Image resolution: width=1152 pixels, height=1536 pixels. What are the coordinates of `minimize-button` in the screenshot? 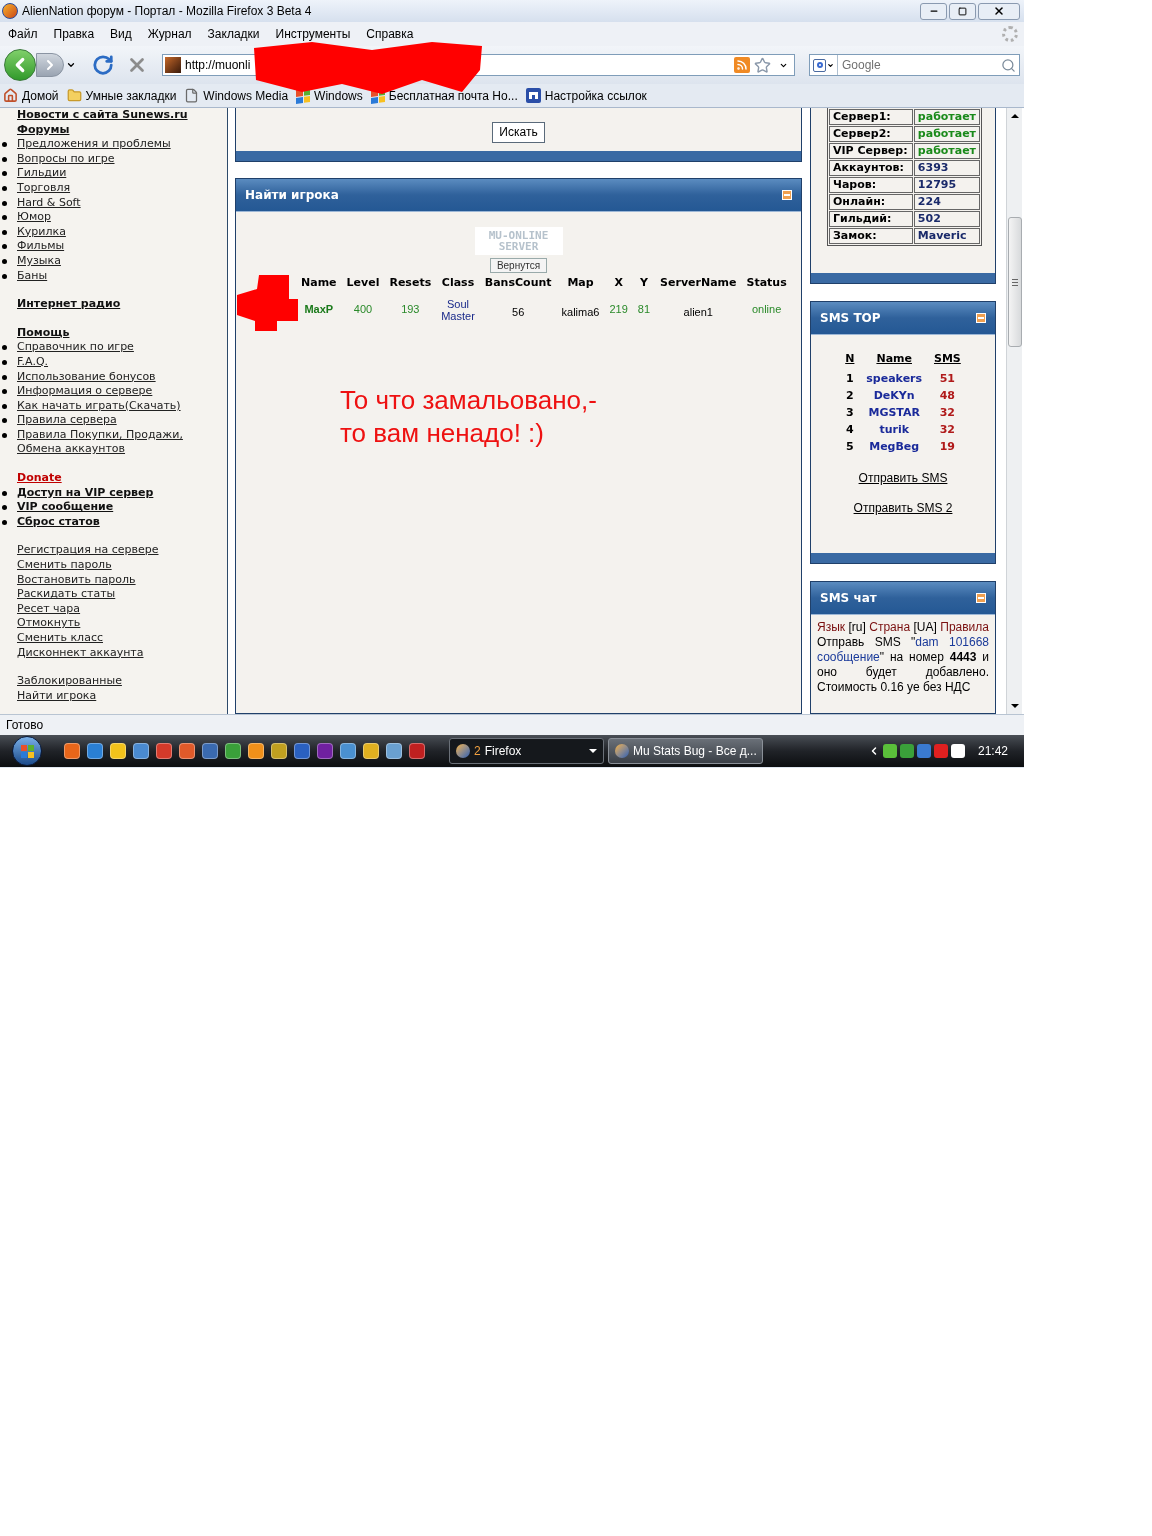 It's located at (933, 11).